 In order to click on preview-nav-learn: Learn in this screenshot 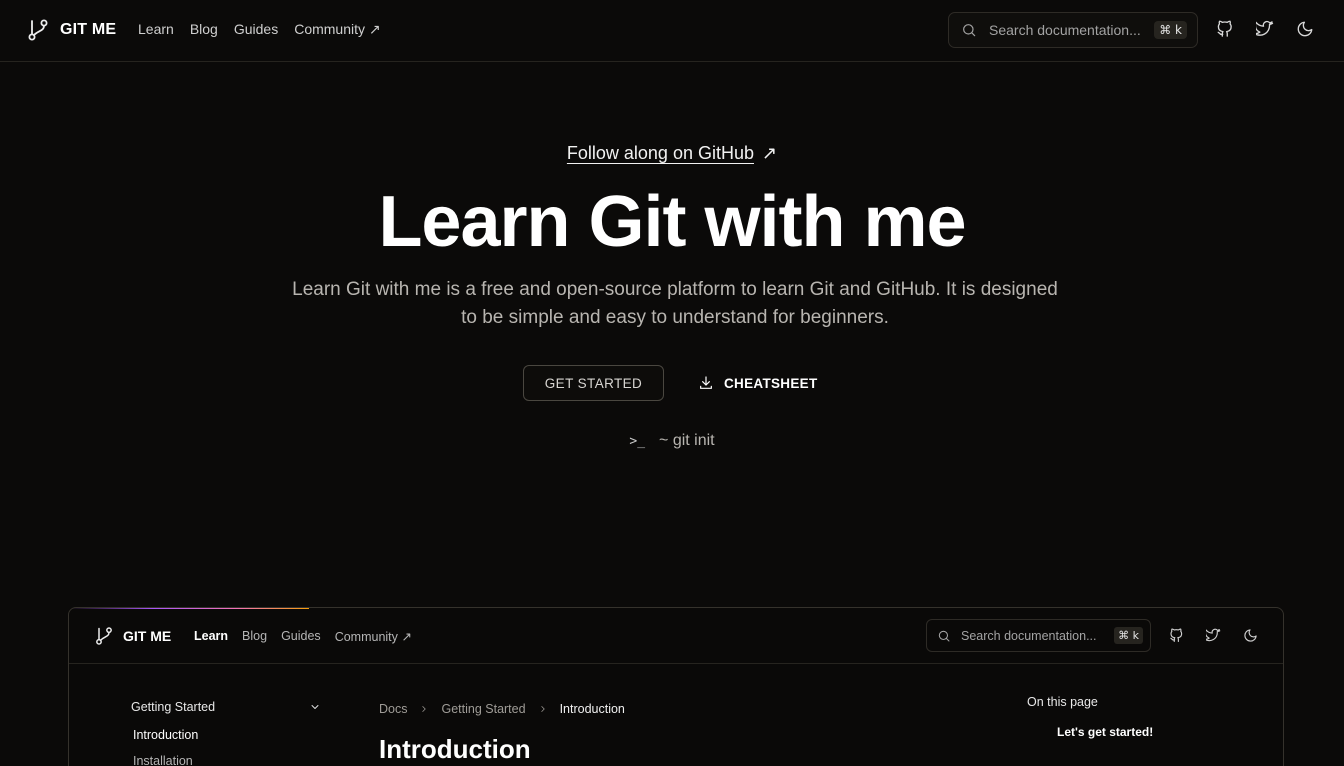, I will do `click(211, 636)`.